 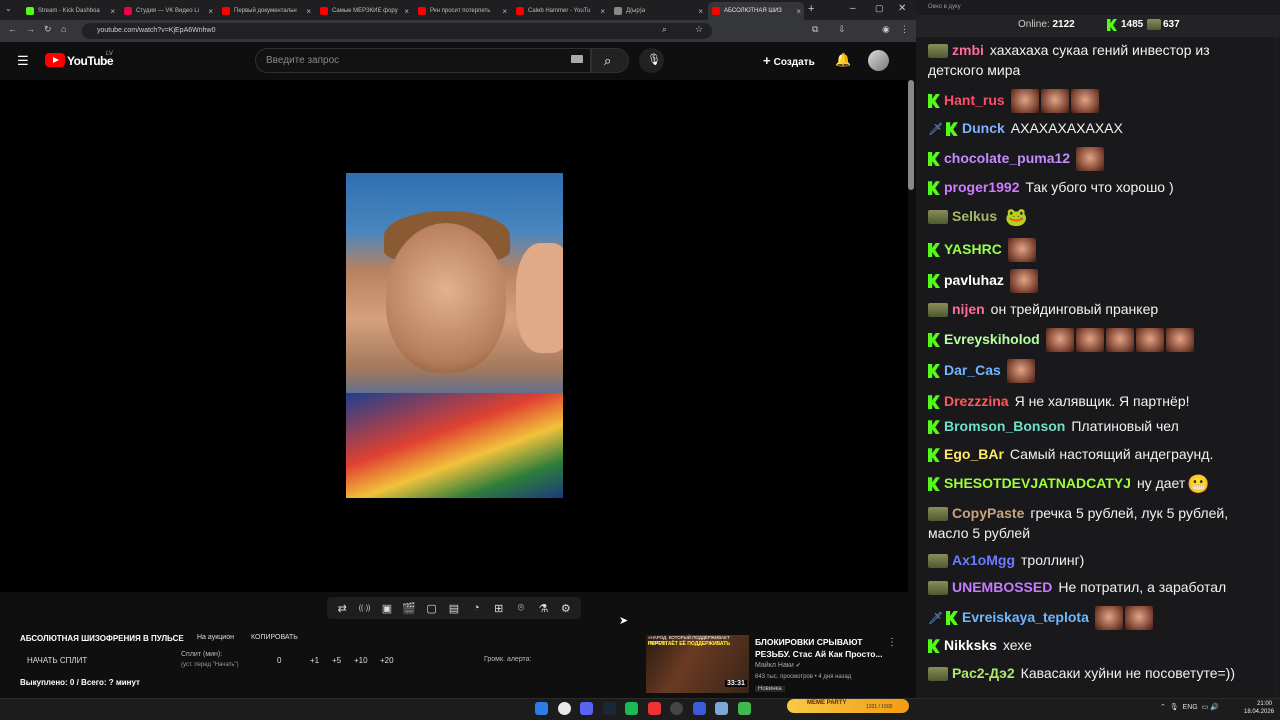 What do you see at coordinates (811, 9) in the screenshot?
I see `new-tab-button: +` at bounding box center [811, 9].